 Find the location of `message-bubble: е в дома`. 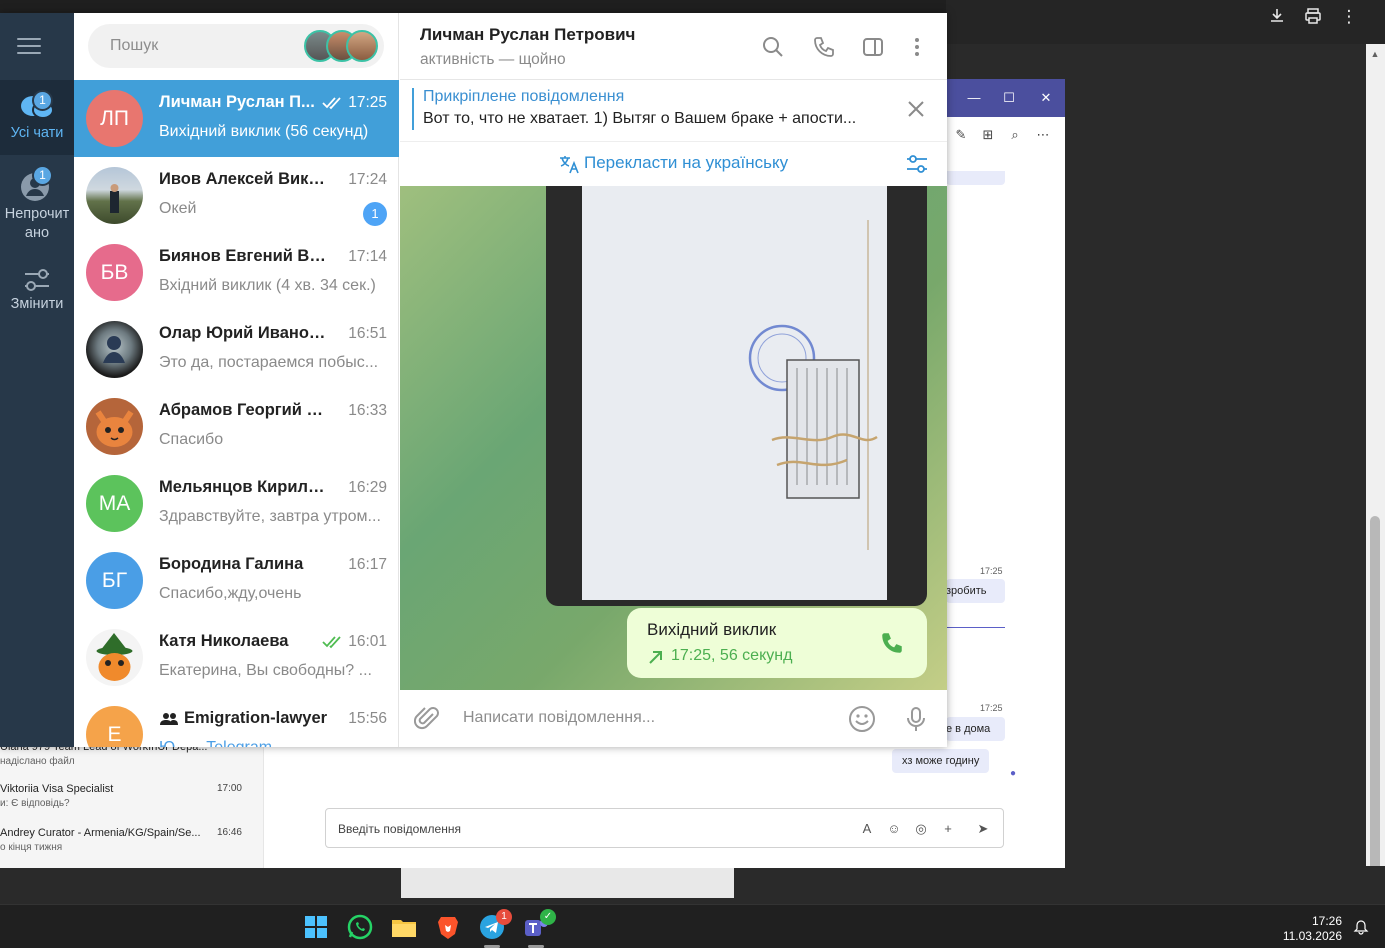

message-bubble: е в дома is located at coordinates (975, 729).